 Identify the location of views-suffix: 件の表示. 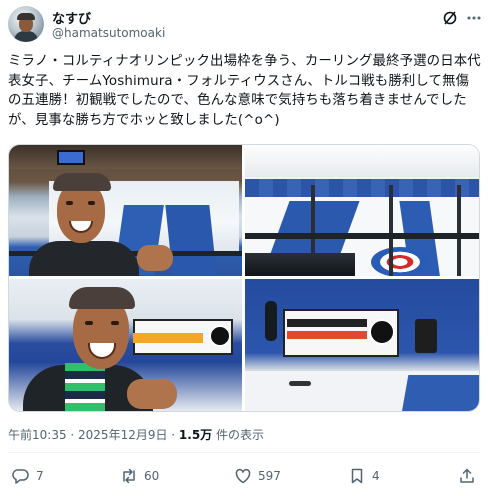
(238, 435).